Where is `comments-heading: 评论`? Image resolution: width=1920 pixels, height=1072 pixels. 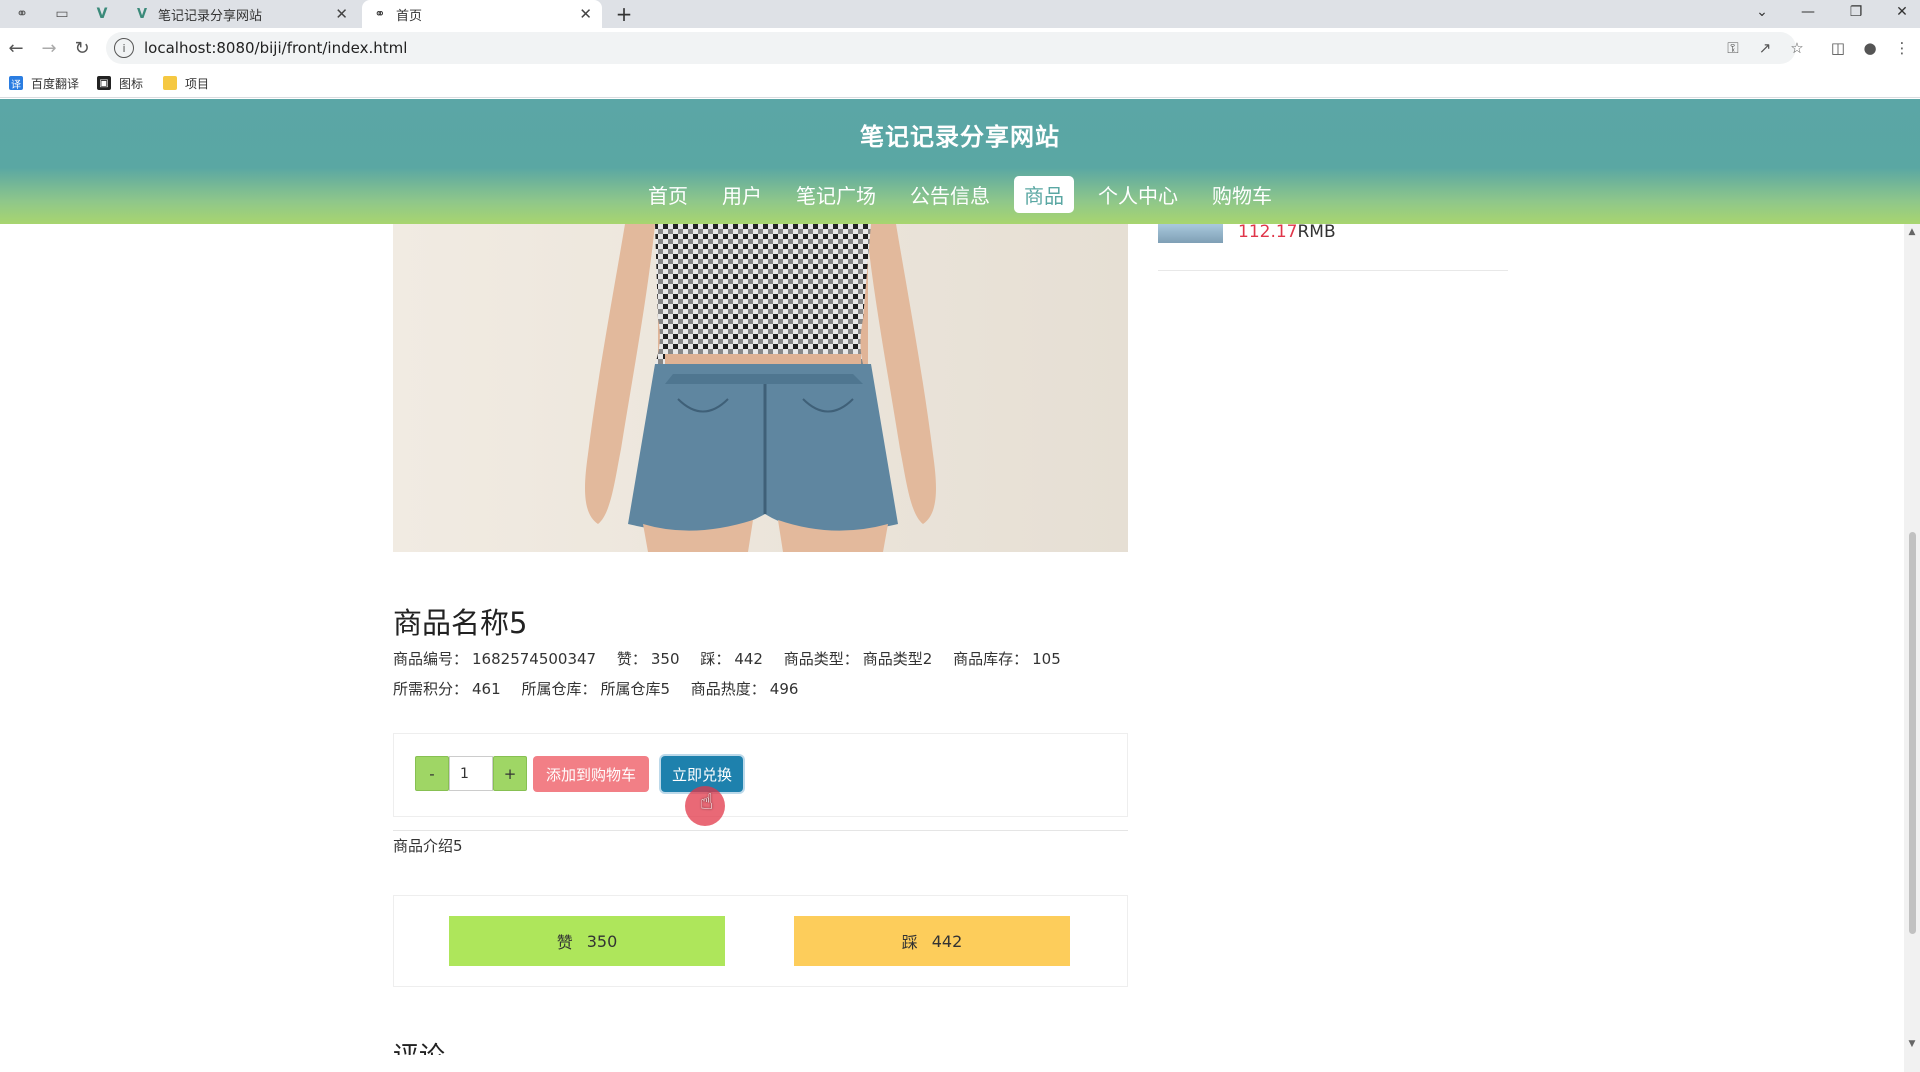 comments-heading: 评论 is located at coordinates (419, 1046).